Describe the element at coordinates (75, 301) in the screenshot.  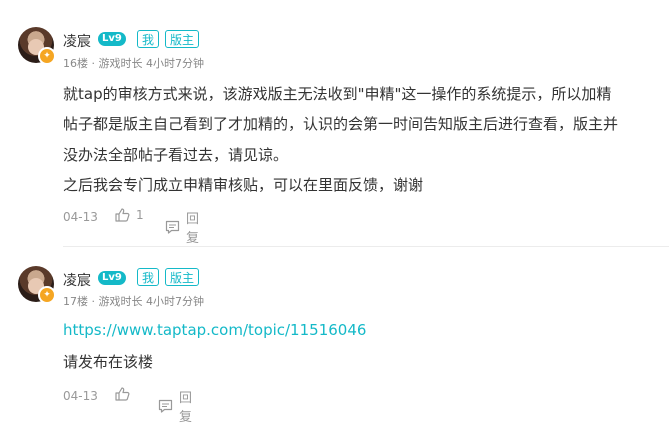
I see `floor-number: 17楼` at that location.